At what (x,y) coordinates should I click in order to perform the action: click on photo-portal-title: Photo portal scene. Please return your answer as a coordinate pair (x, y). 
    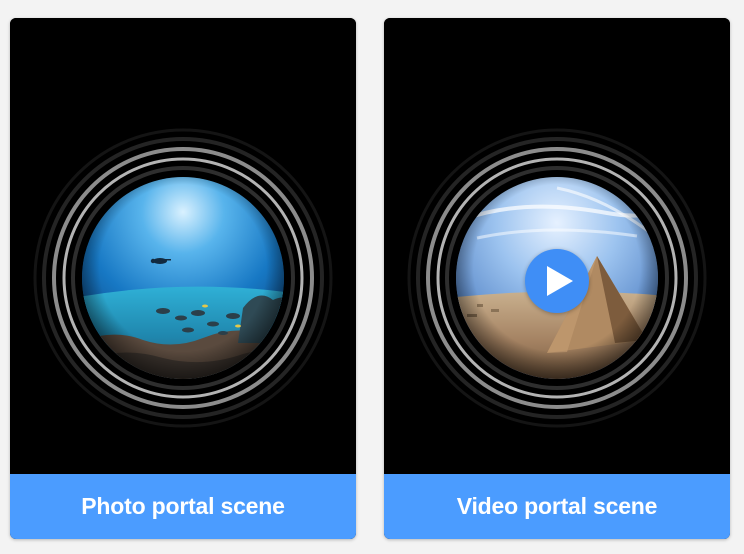
    Looking at the image, I should click on (183, 506).